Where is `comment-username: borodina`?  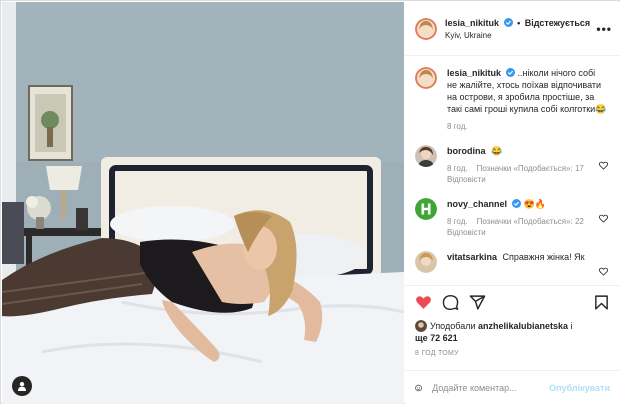 comment-username: borodina is located at coordinates (466, 151).